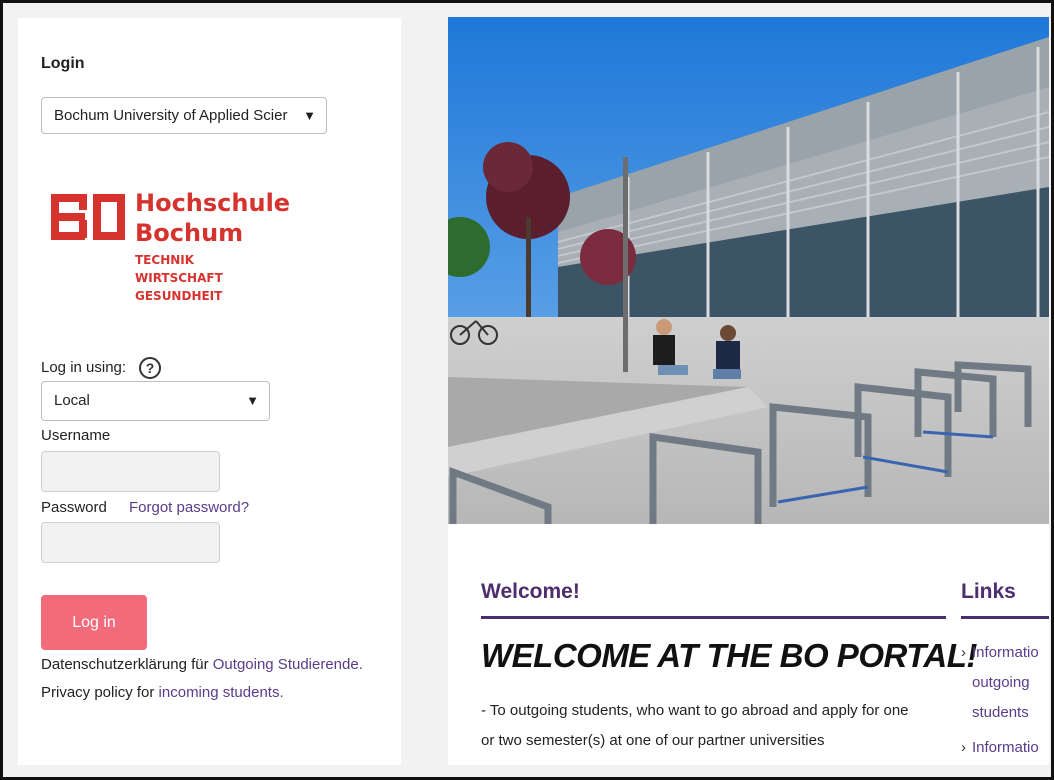 The image size is (1054, 780). What do you see at coordinates (130, 471) in the screenshot?
I see `username-input` at bounding box center [130, 471].